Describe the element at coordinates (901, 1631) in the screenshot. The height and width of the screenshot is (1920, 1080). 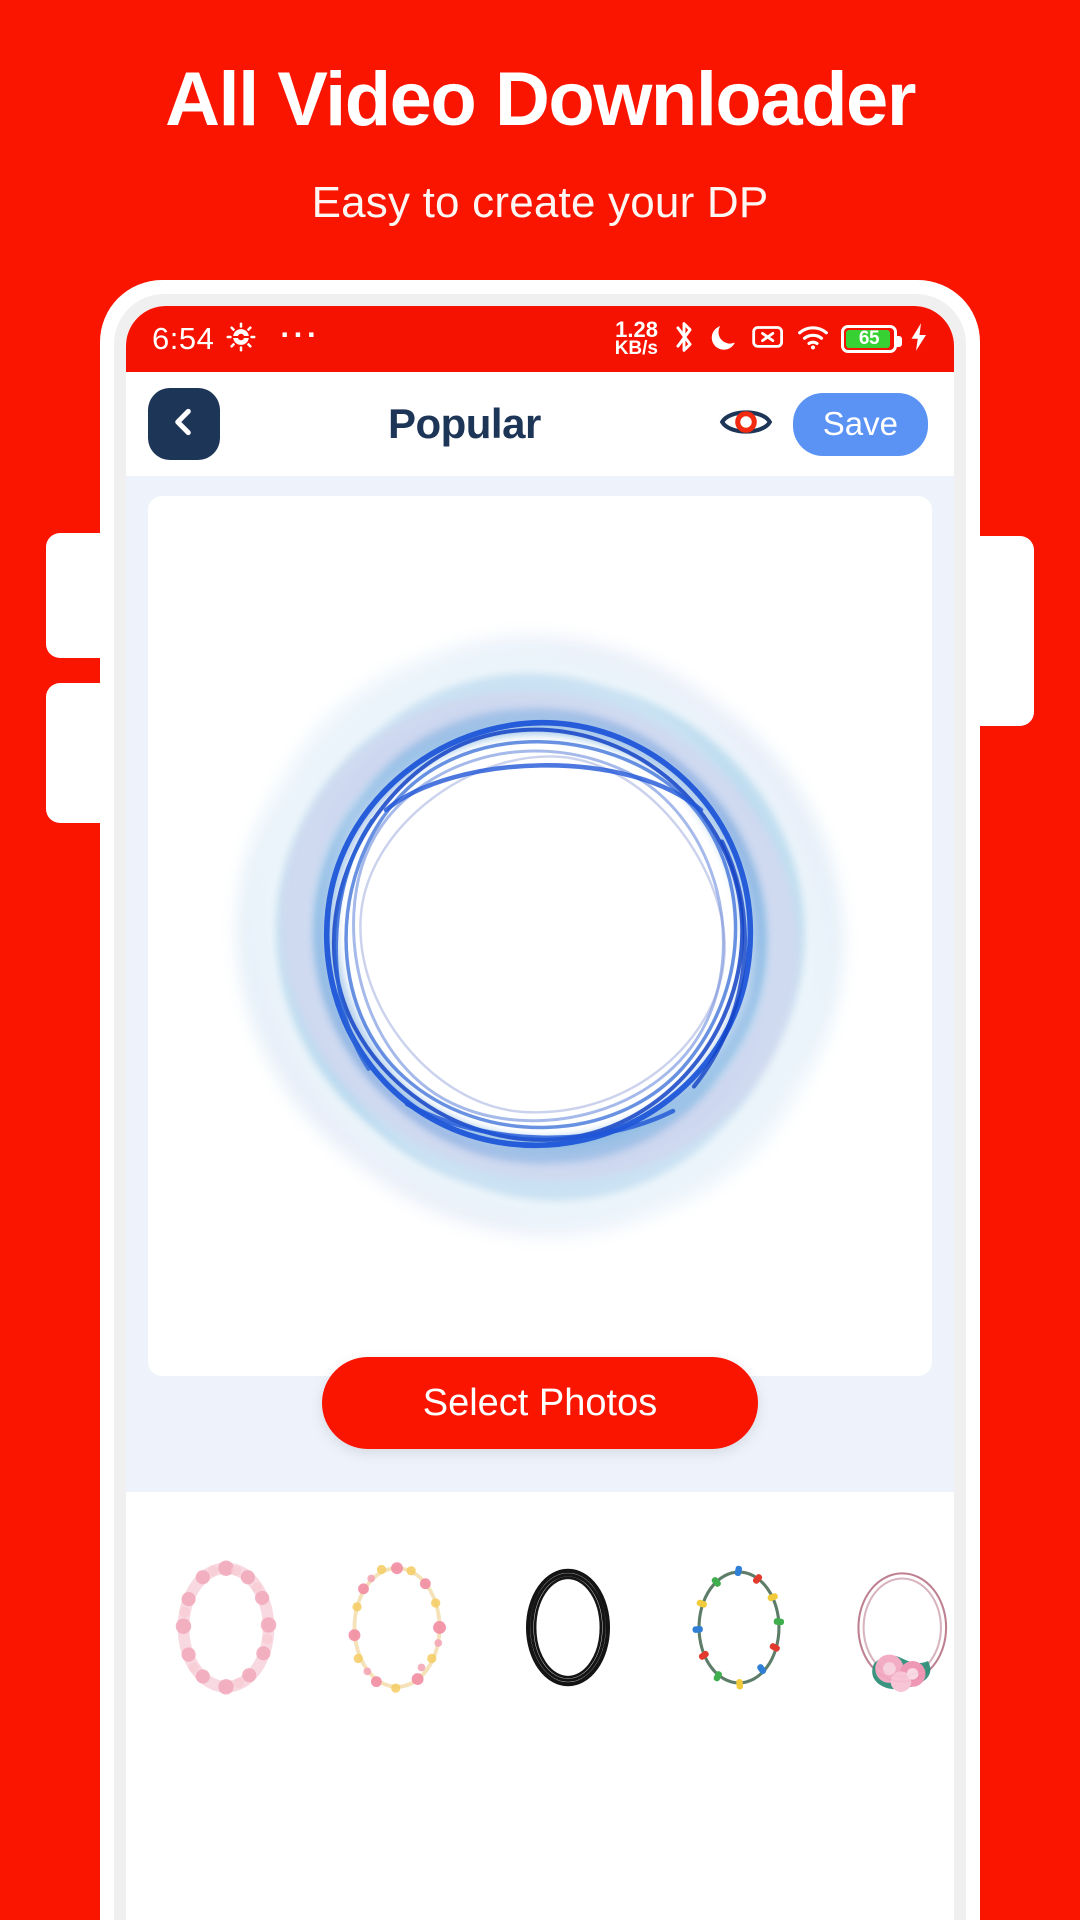
I see `pink-rose-wreath-frame-icon` at that location.